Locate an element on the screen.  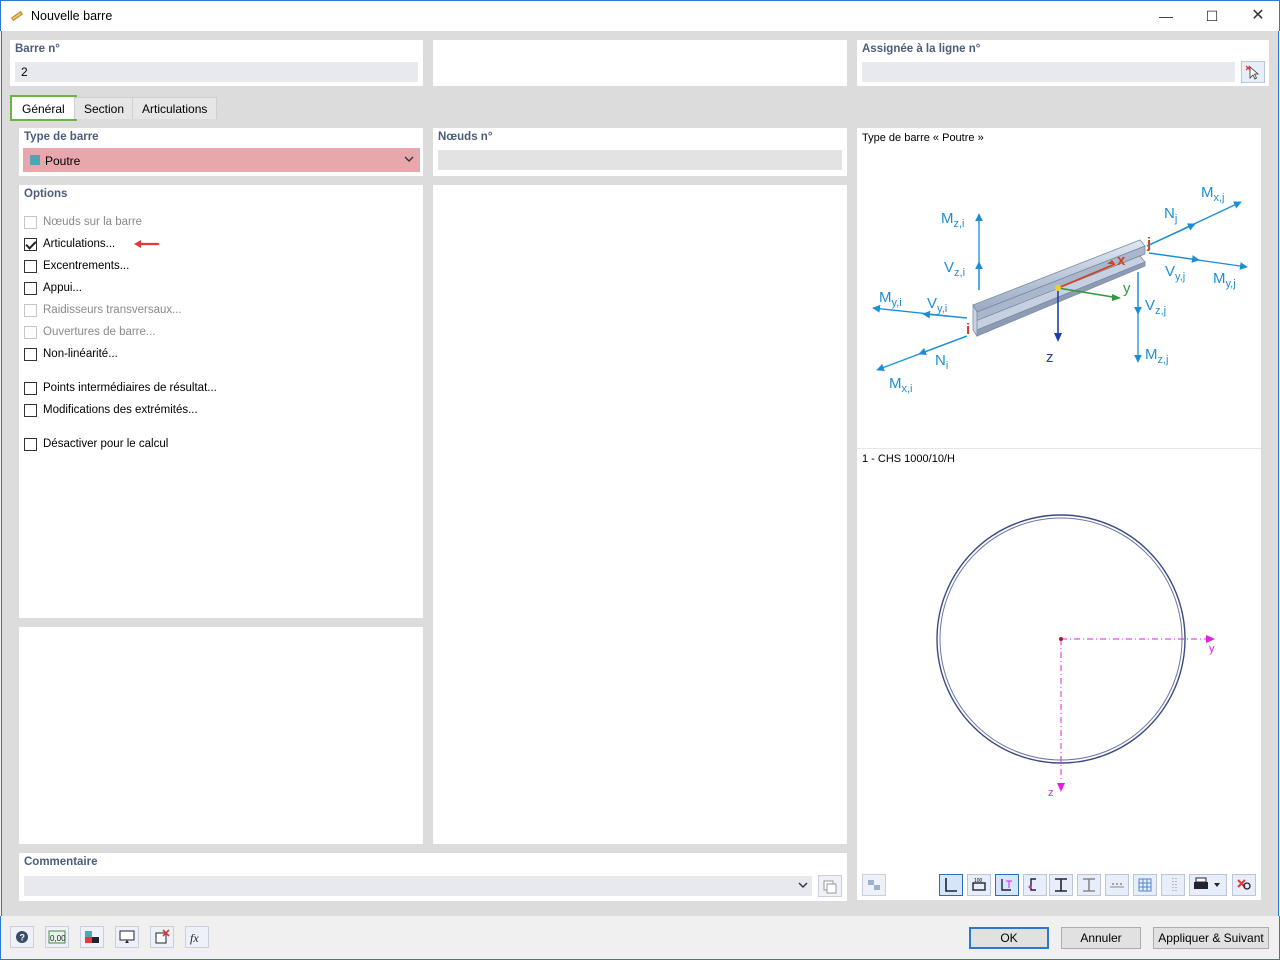
minimize-icon: — is located at coordinates (1166, 16).